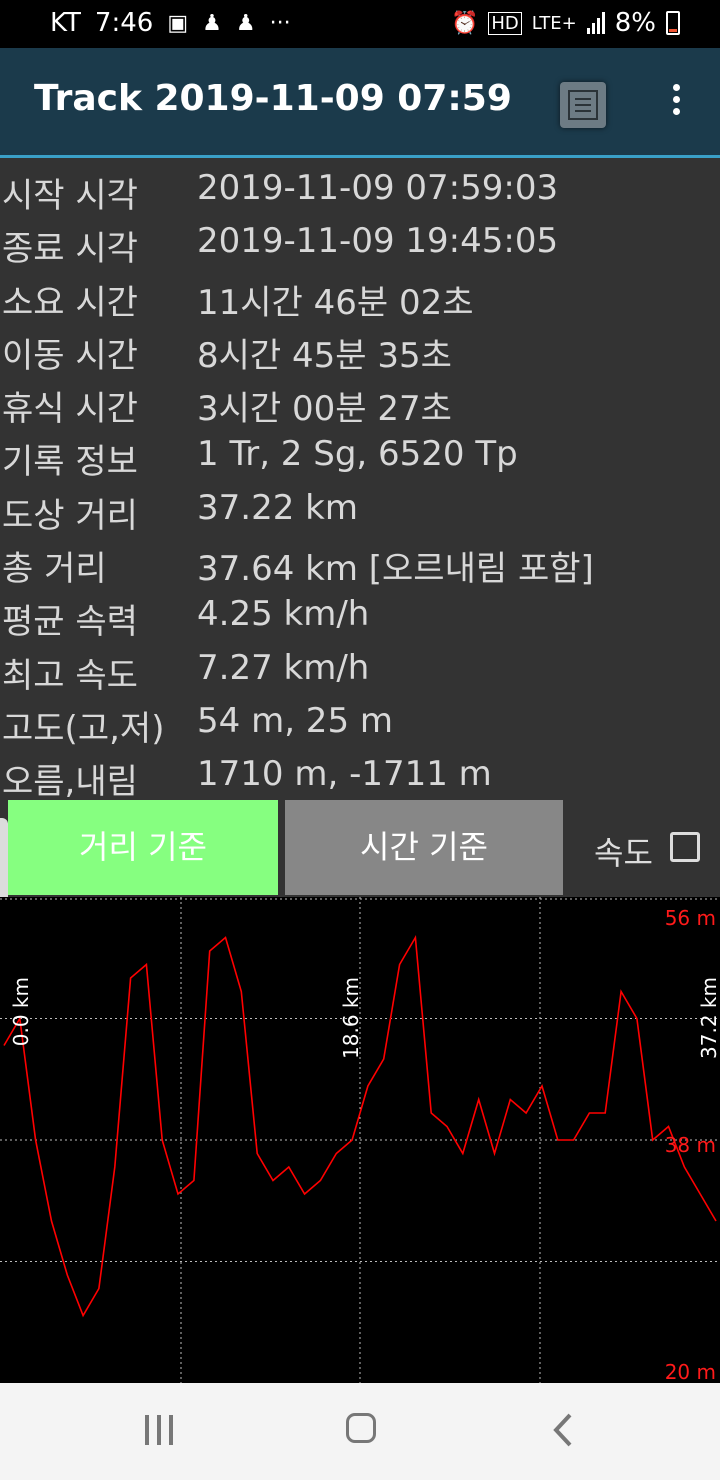  Describe the element at coordinates (70, 302) in the screenshot. I see `info-label: 소요 시간` at that location.